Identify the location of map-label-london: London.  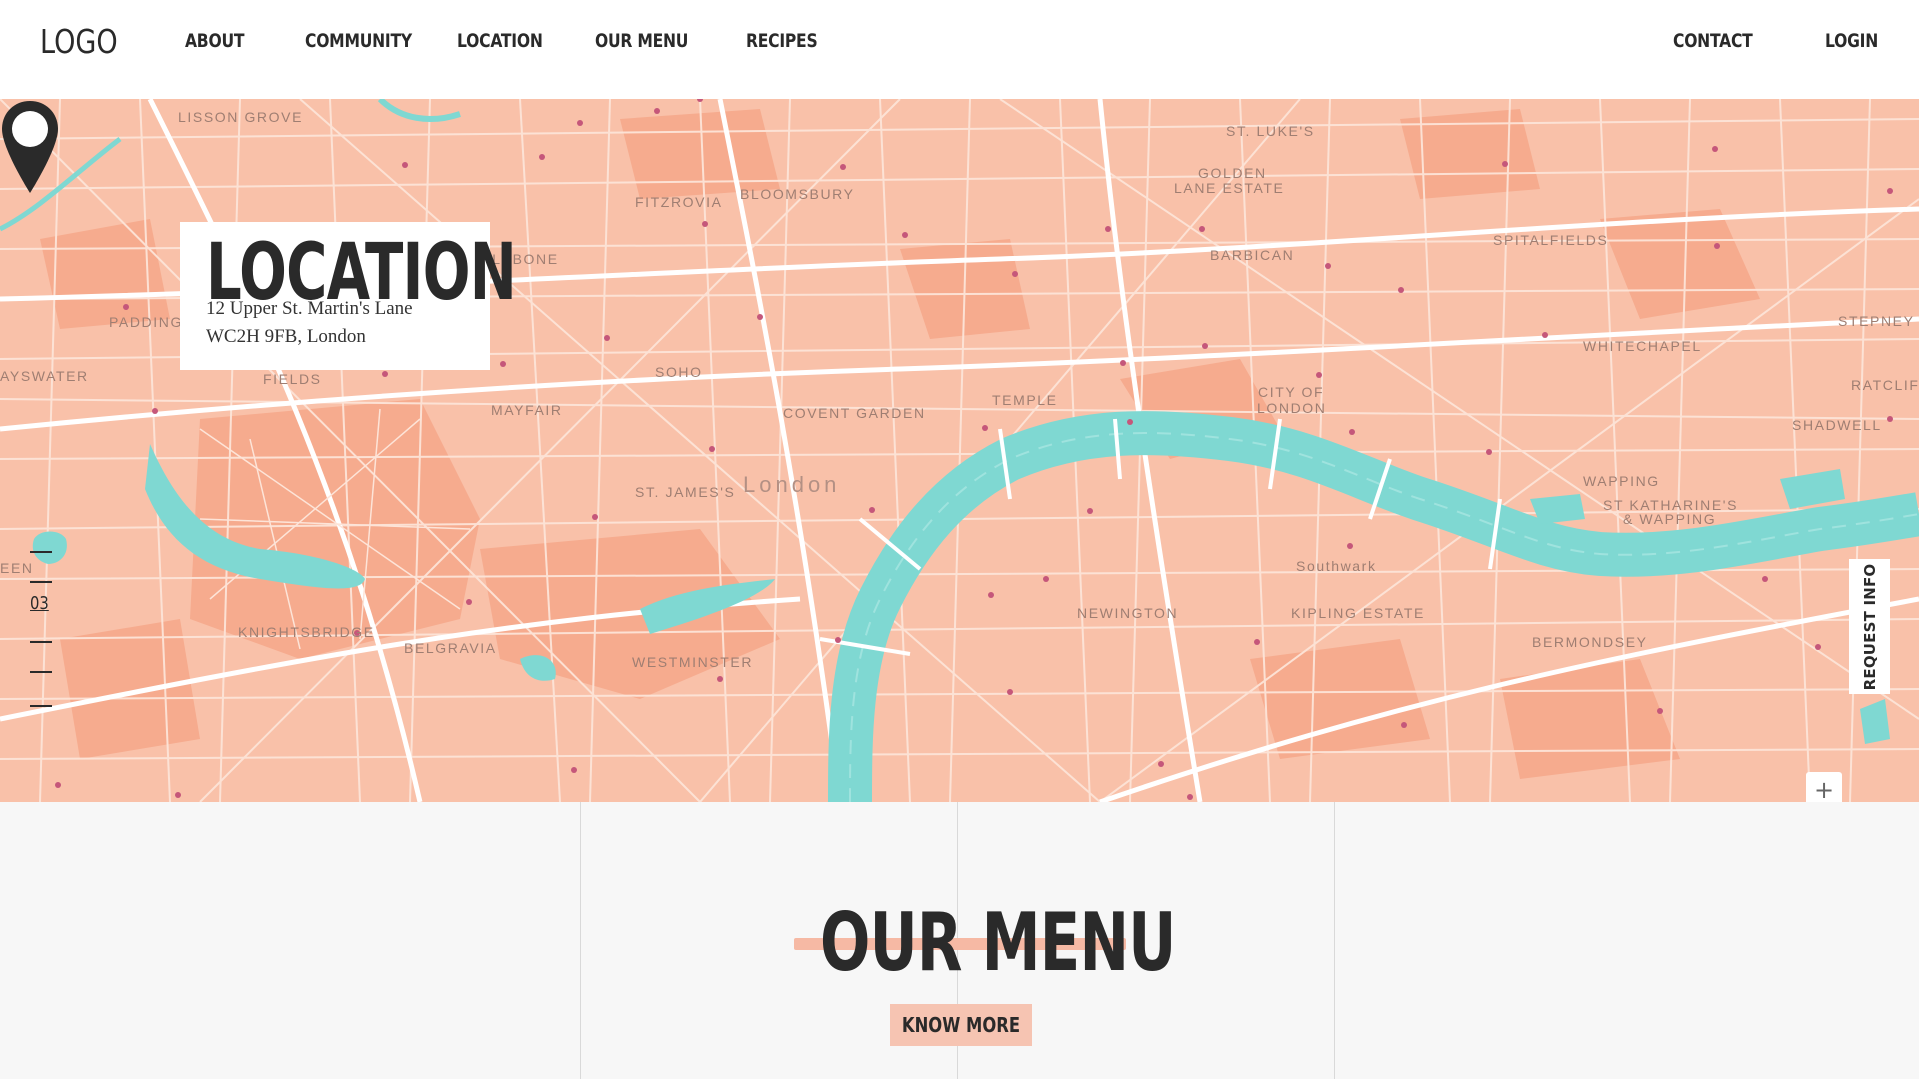
(792, 484).